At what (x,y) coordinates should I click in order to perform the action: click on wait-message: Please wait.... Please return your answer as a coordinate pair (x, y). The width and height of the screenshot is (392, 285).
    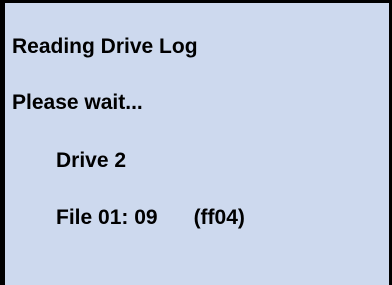
    Looking at the image, I should click on (77, 102).